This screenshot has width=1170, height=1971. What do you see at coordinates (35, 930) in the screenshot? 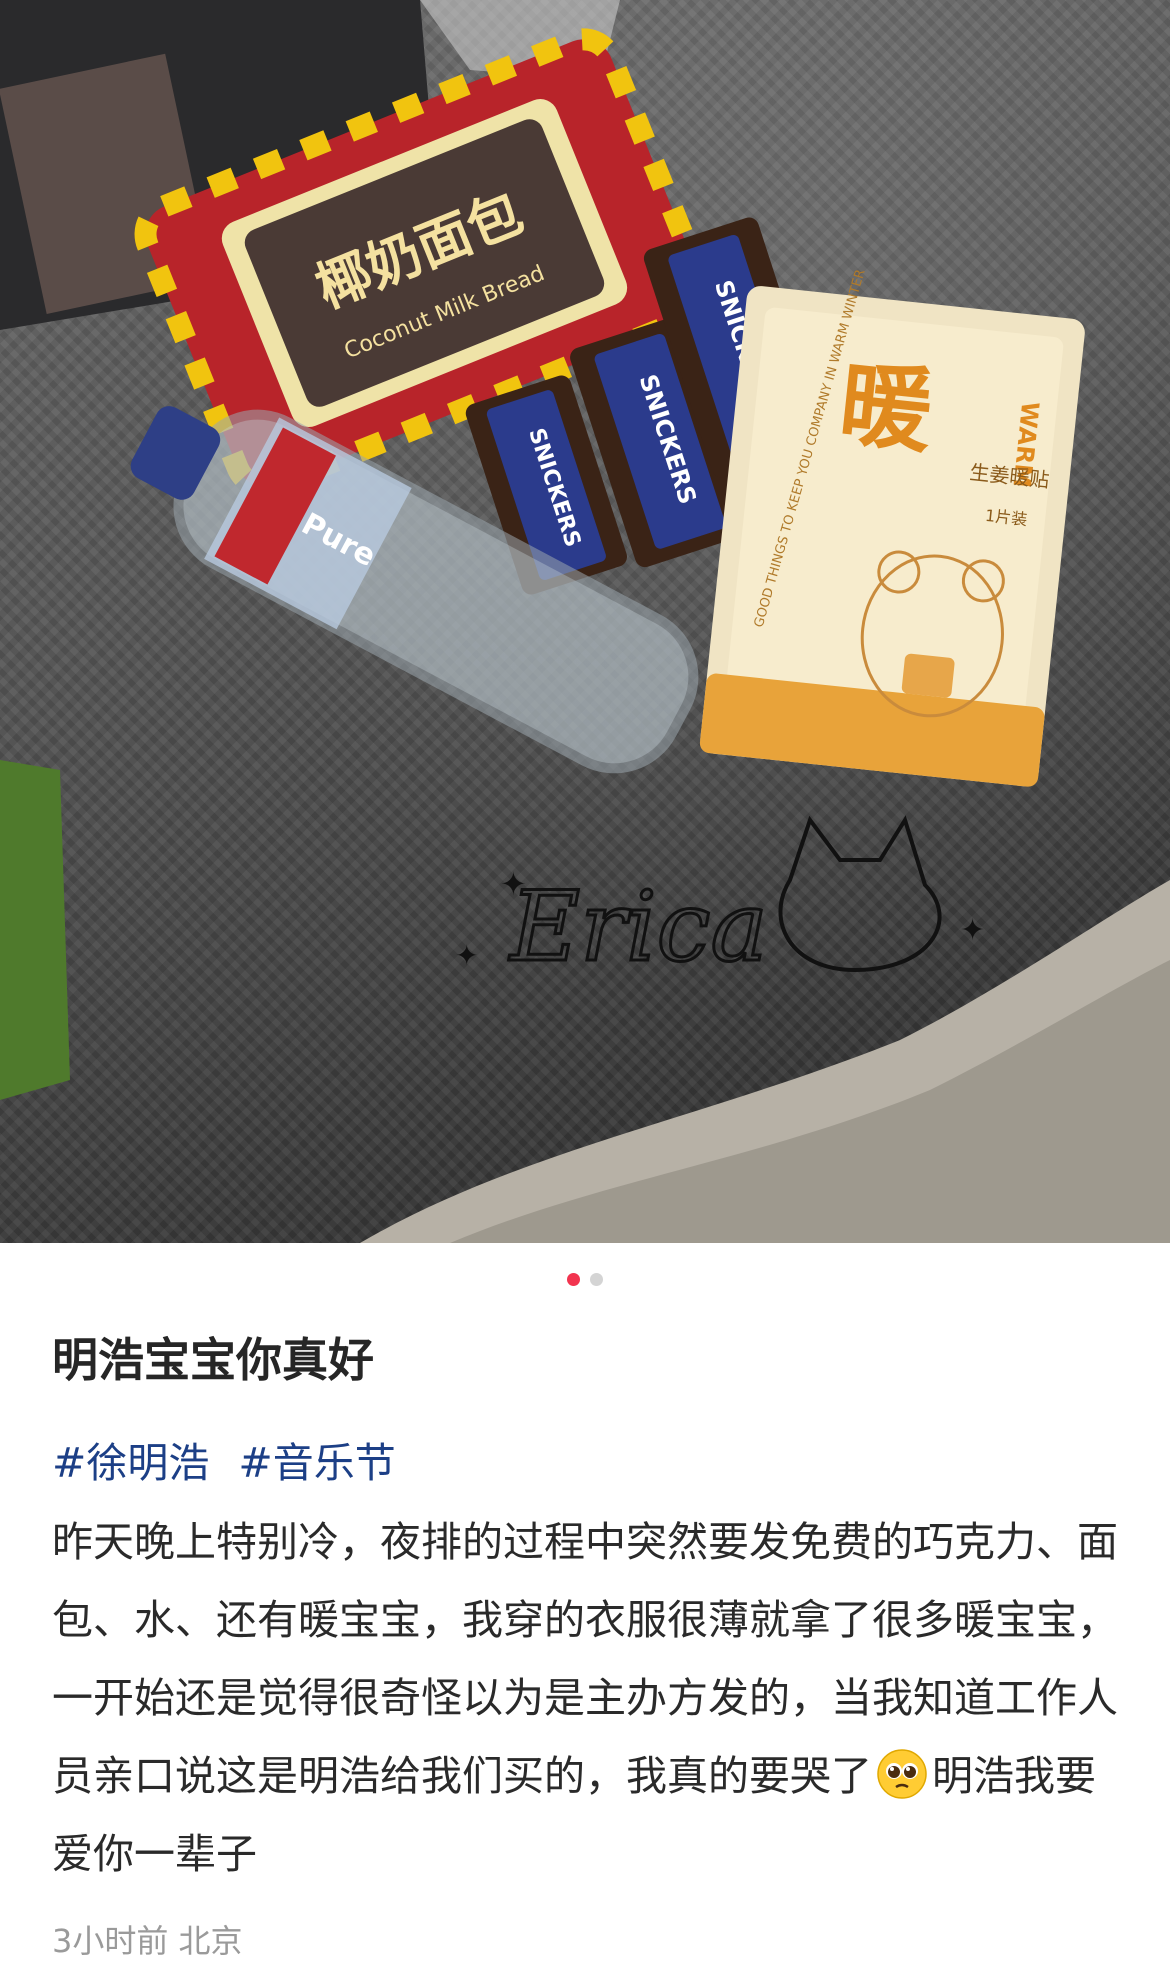
I see `green-packet` at bounding box center [35, 930].